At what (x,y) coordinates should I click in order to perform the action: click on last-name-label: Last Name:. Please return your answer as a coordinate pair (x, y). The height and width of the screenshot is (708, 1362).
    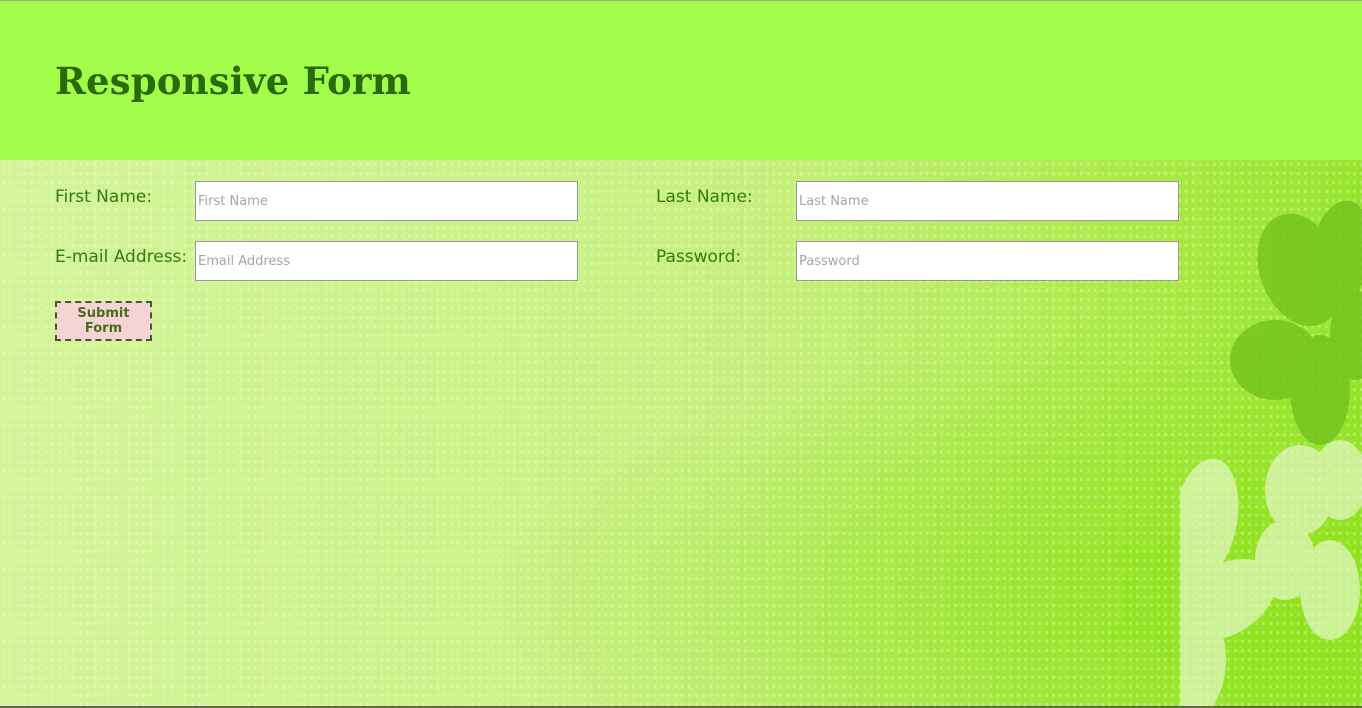
    Looking at the image, I should click on (704, 197).